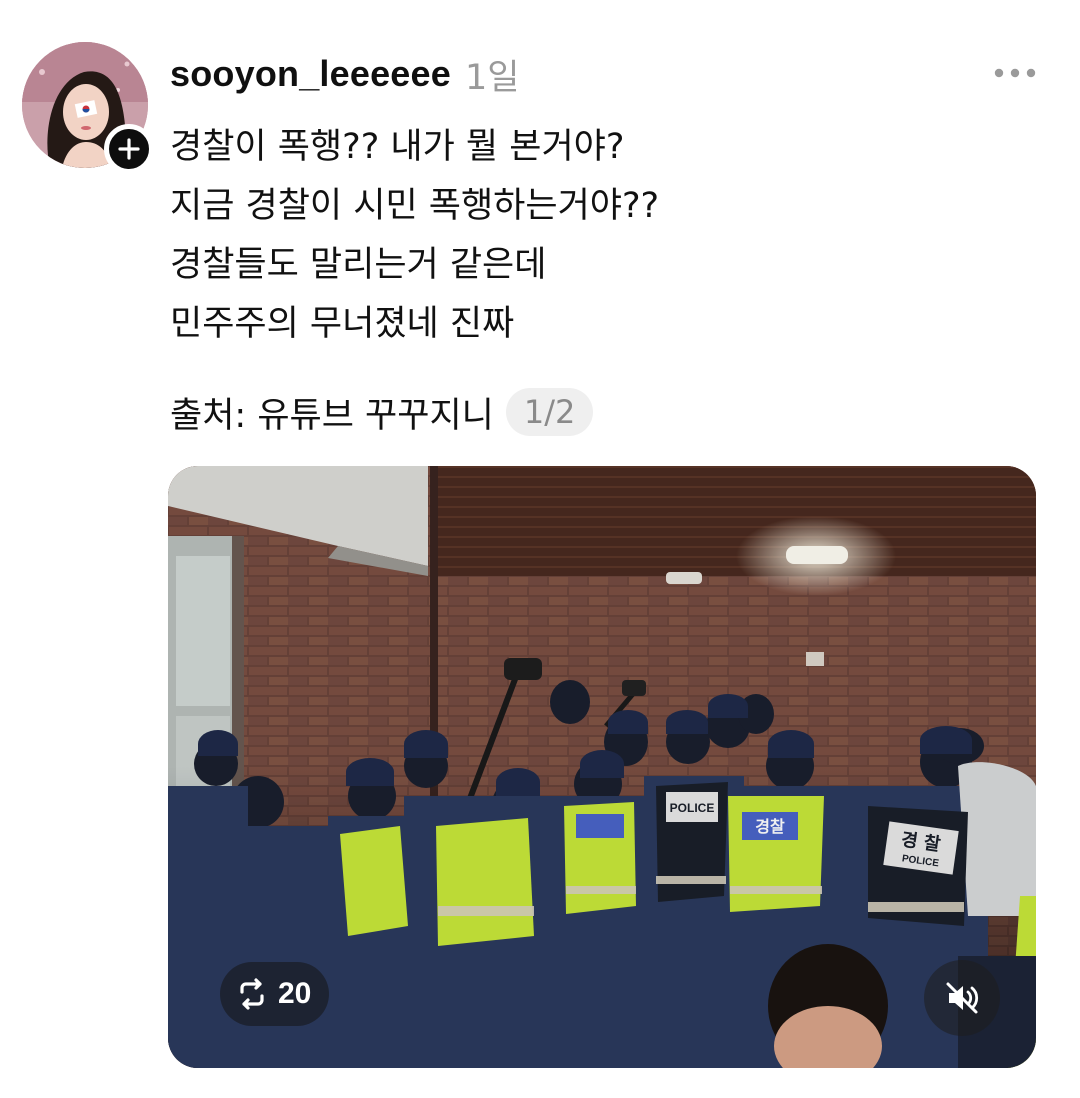 Image resolution: width=1080 pixels, height=1098 pixels. I want to click on speaker-muted-icon, so click(962, 998).